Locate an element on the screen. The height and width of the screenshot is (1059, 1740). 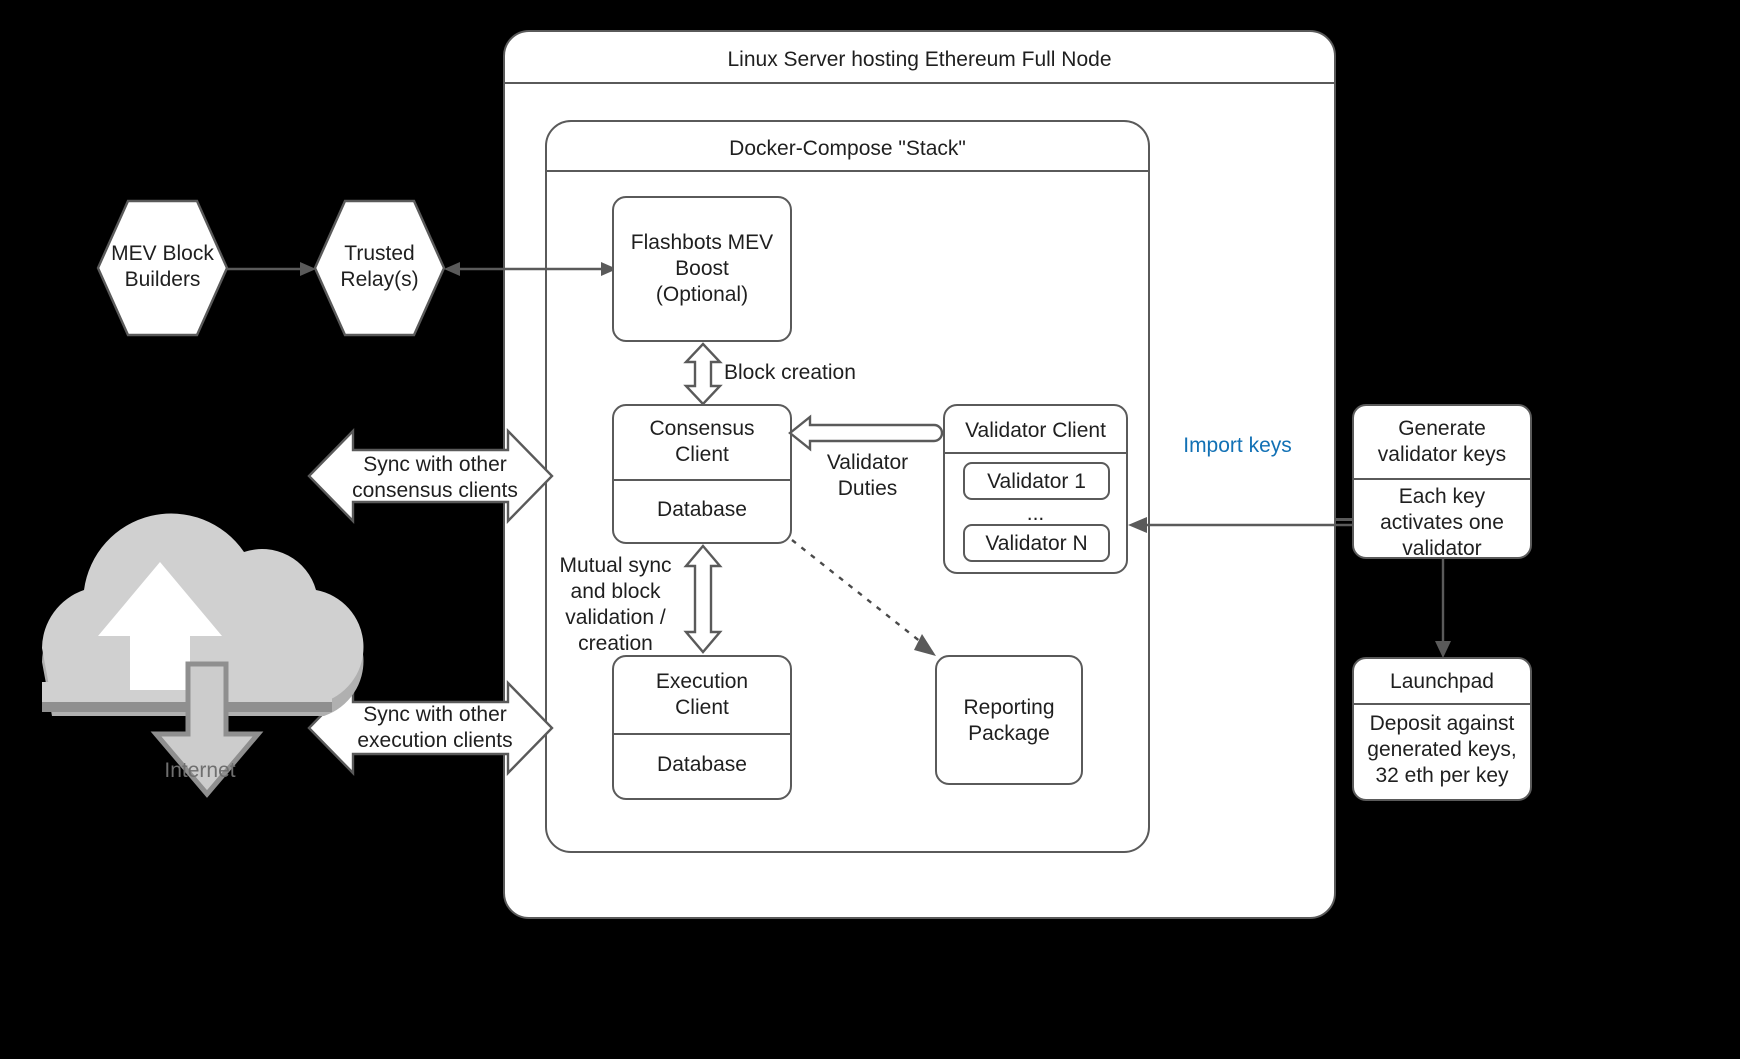
consensus-database-label: Database is located at coordinates (702, 509).